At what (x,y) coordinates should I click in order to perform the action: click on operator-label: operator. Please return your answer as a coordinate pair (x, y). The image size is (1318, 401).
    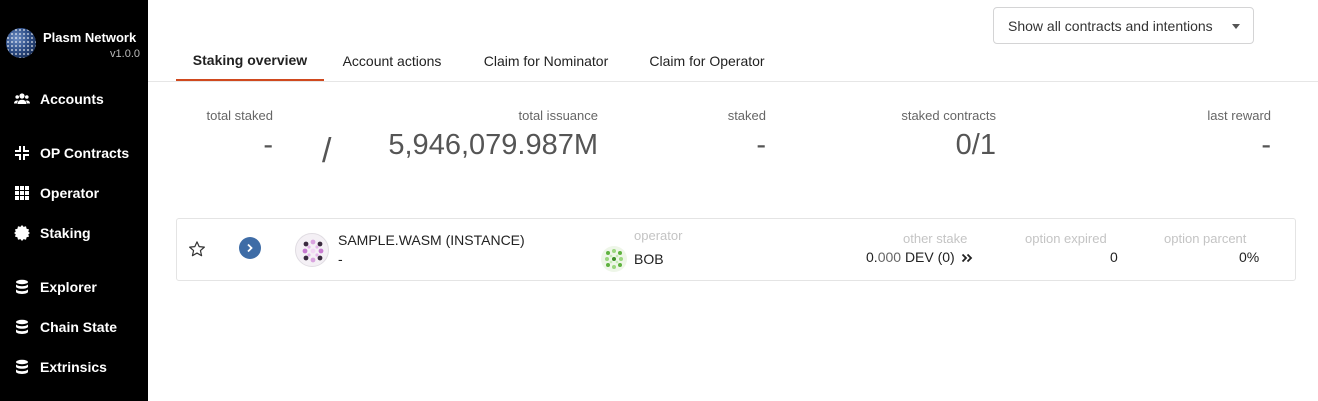
    Looking at the image, I should click on (658, 235).